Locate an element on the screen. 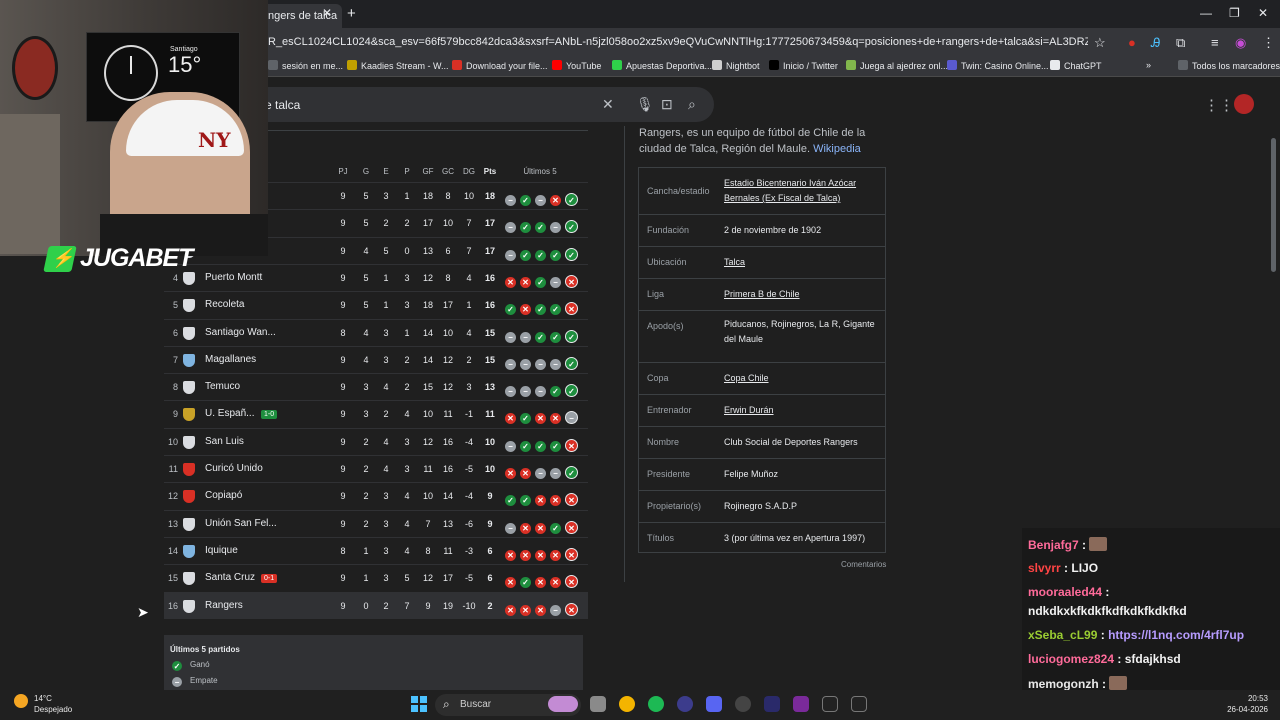 This screenshot has width=1280, height=720. table-row: 5 Recoleta 9 5 1 3 18 17 1 16 ✓ ✕ ✓ ✓ ✕ is located at coordinates (376, 304).